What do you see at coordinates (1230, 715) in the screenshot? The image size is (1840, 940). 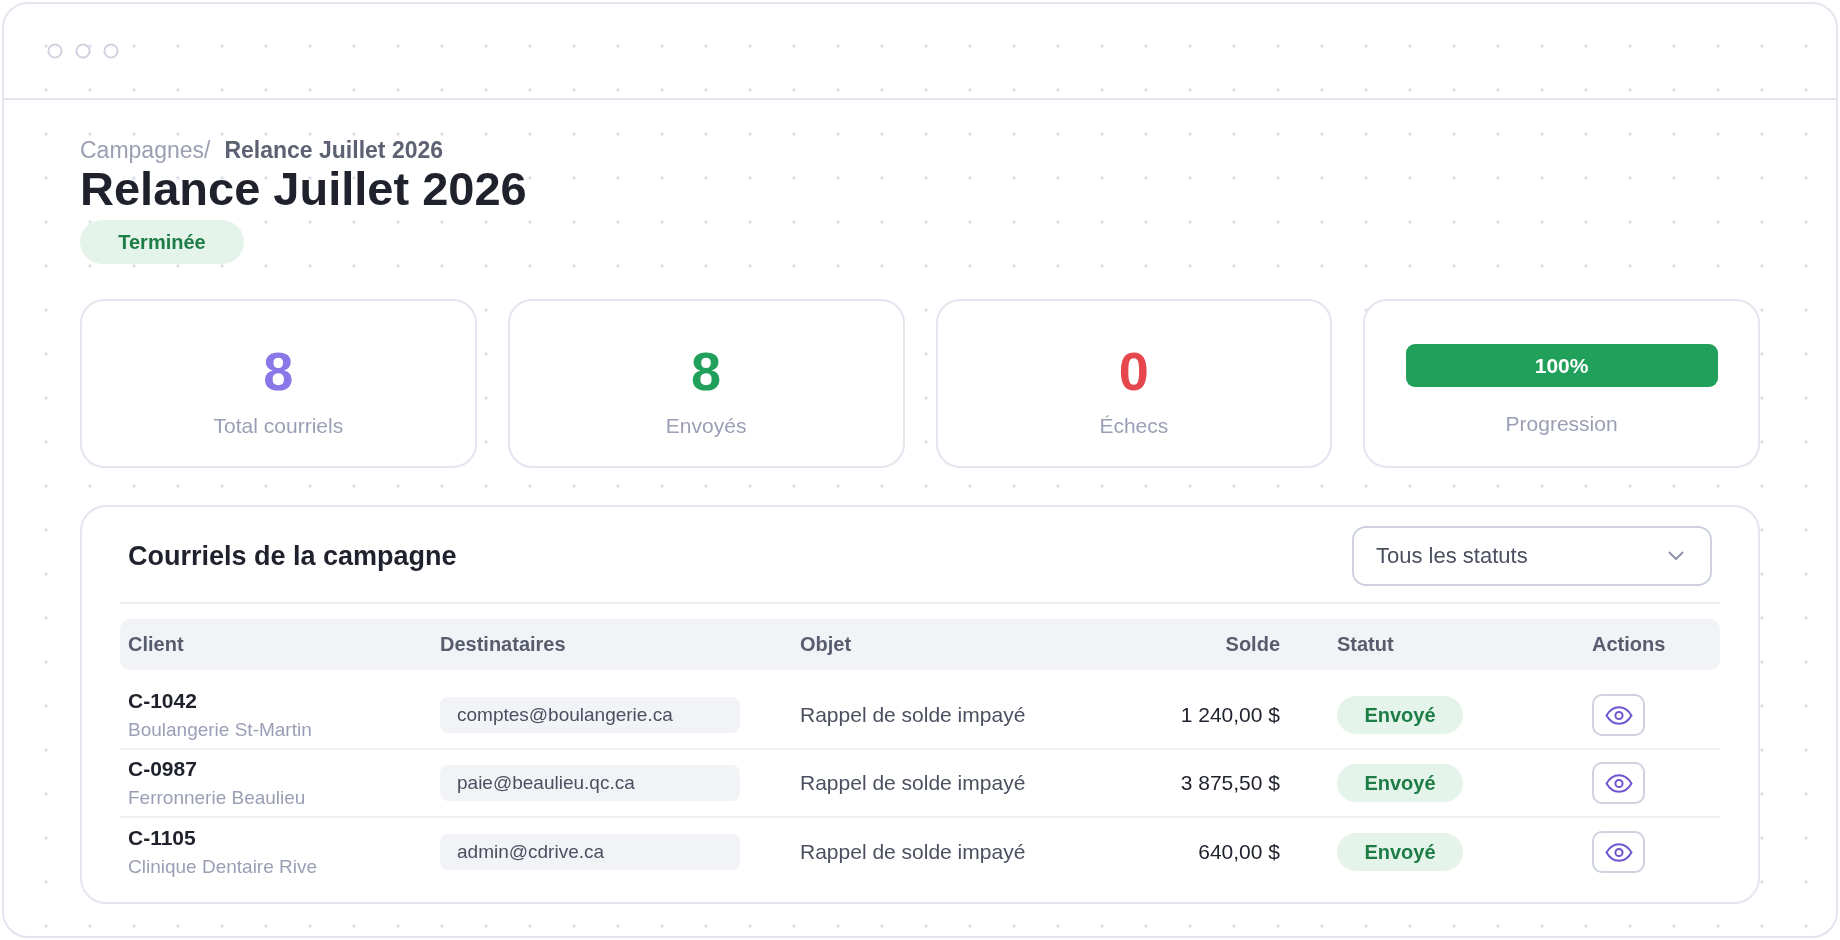 I see `balance-amount: 1 240,00 $` at bounding box center [1230, 715].